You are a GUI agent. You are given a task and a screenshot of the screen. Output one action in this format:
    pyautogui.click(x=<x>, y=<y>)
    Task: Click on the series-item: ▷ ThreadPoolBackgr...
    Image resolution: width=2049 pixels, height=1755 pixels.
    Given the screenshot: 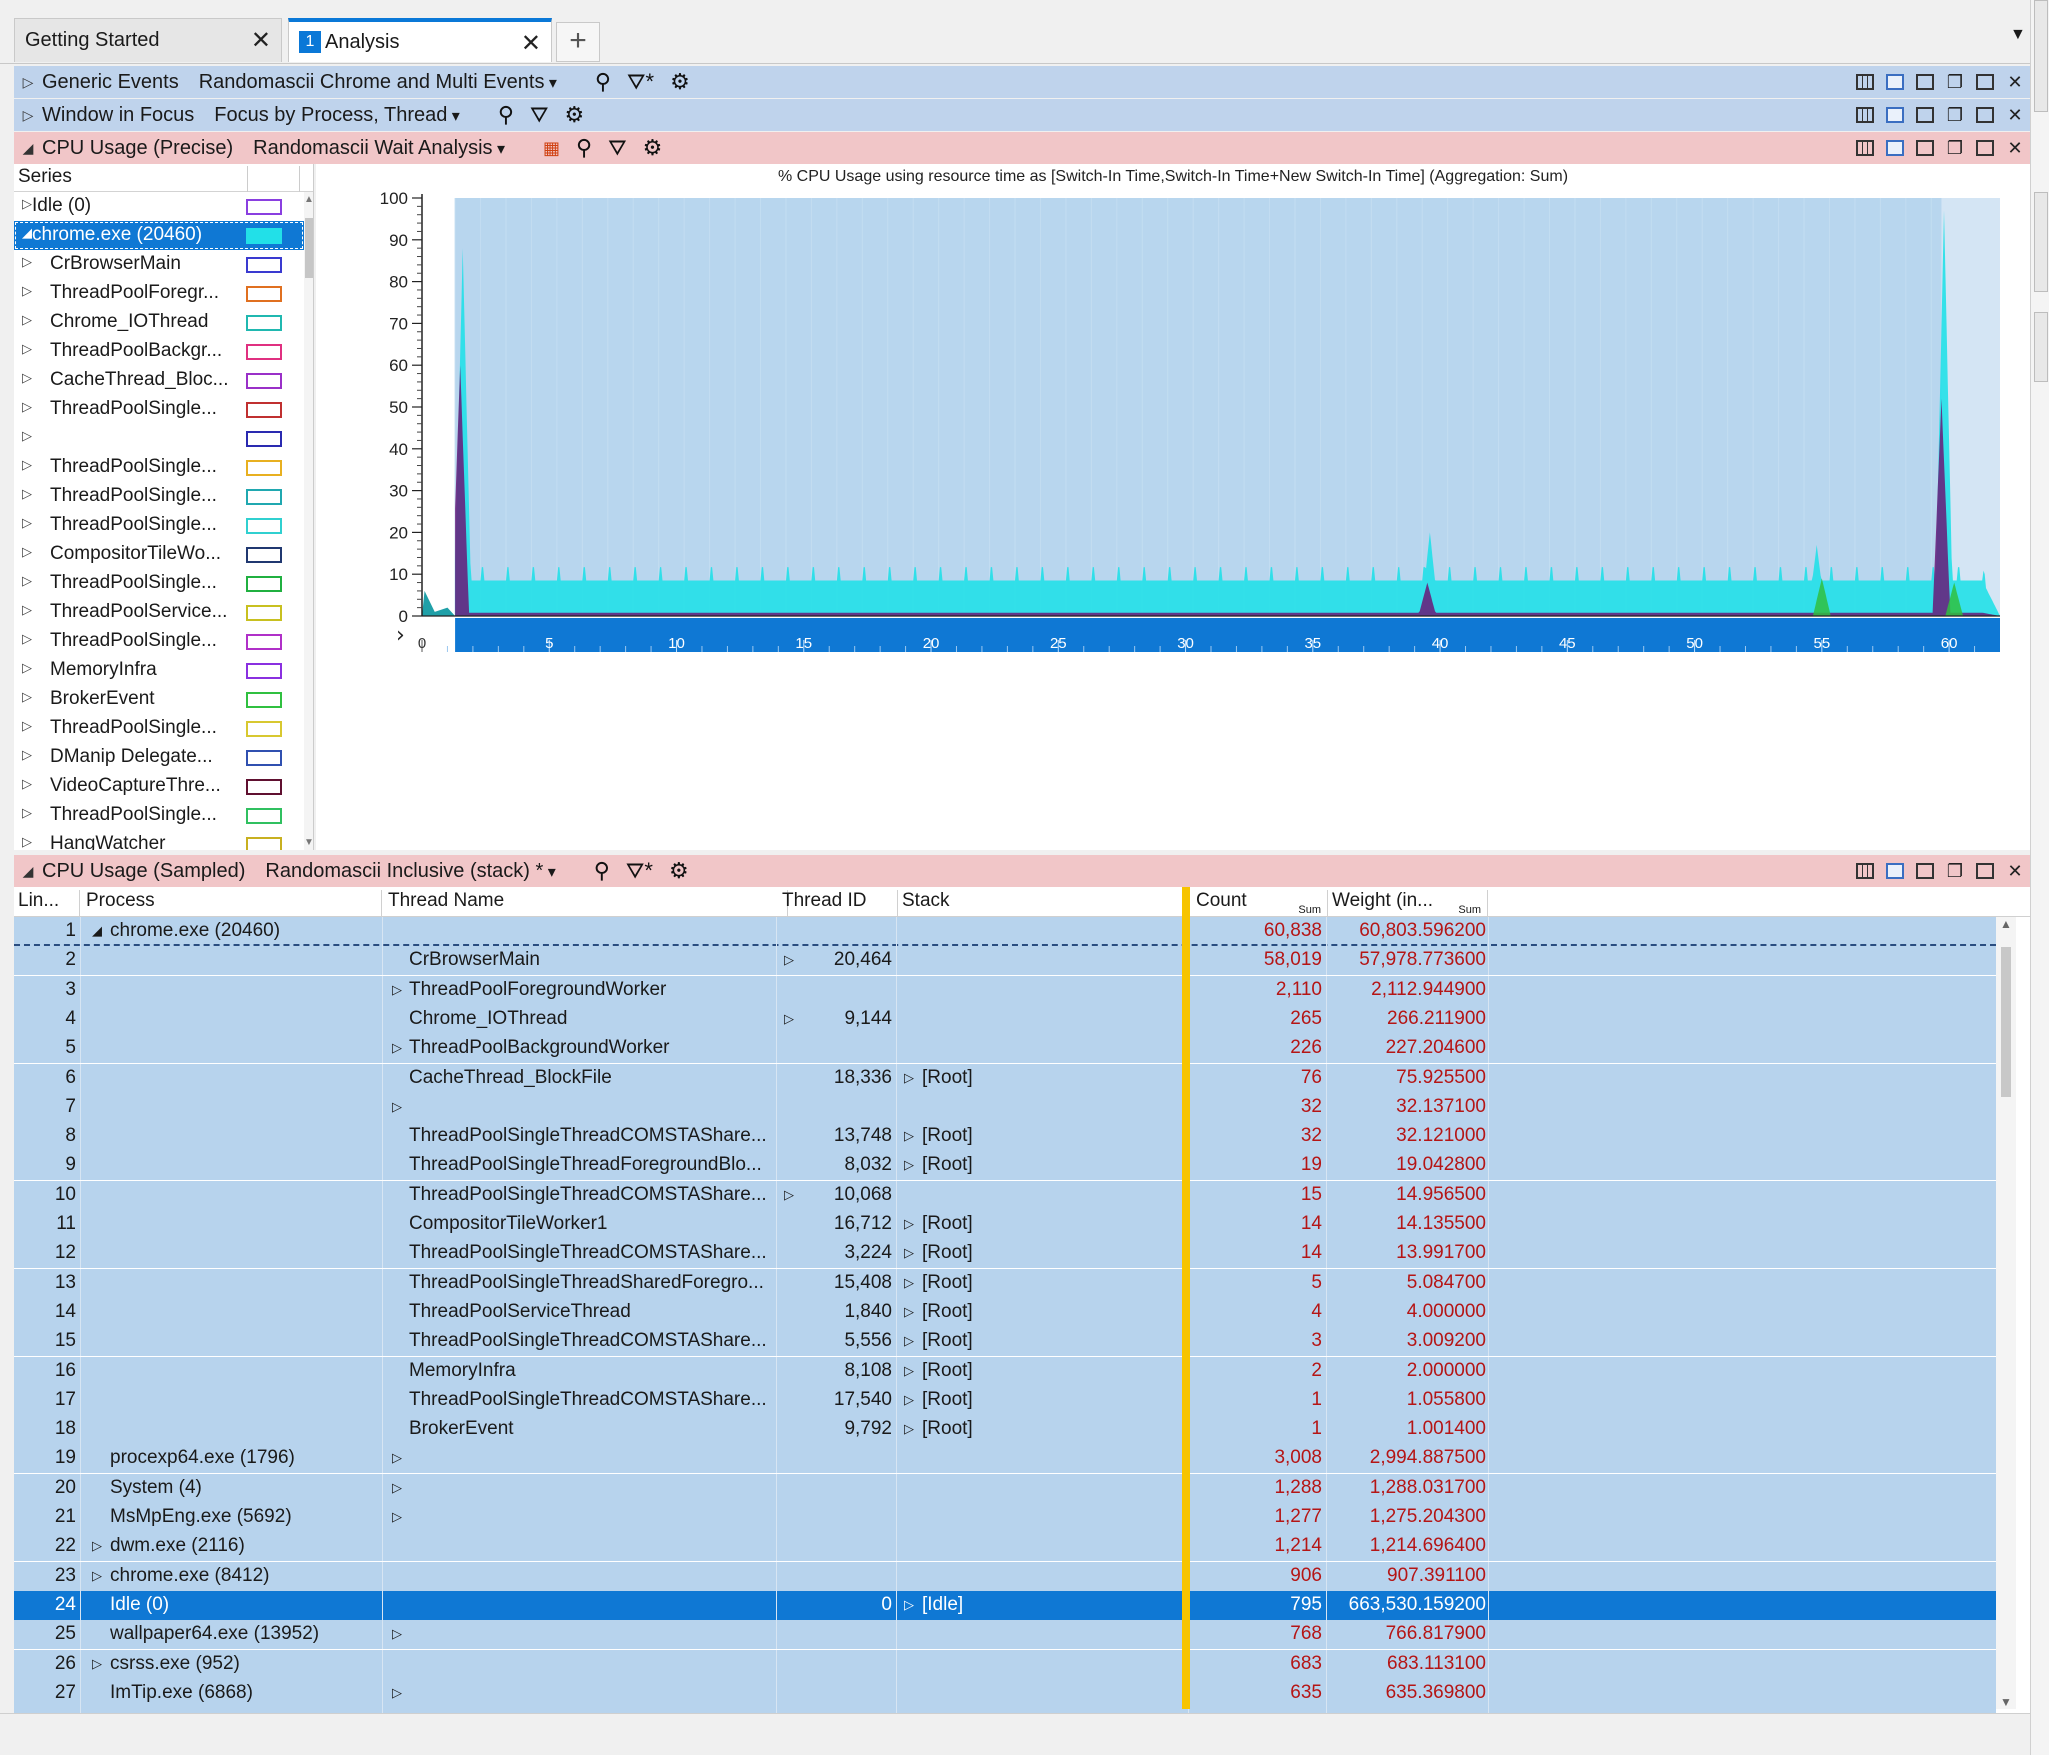 What is the action you would take?
    pyautogui.click(x=159, y=351)
    